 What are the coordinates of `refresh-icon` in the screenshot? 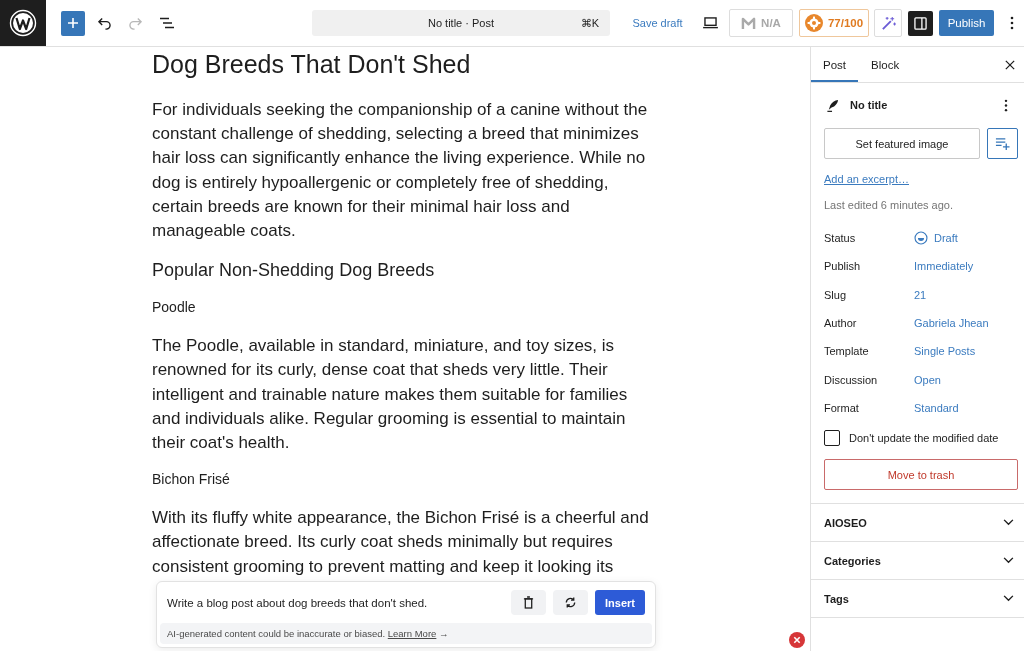 It's located at (570, 602).